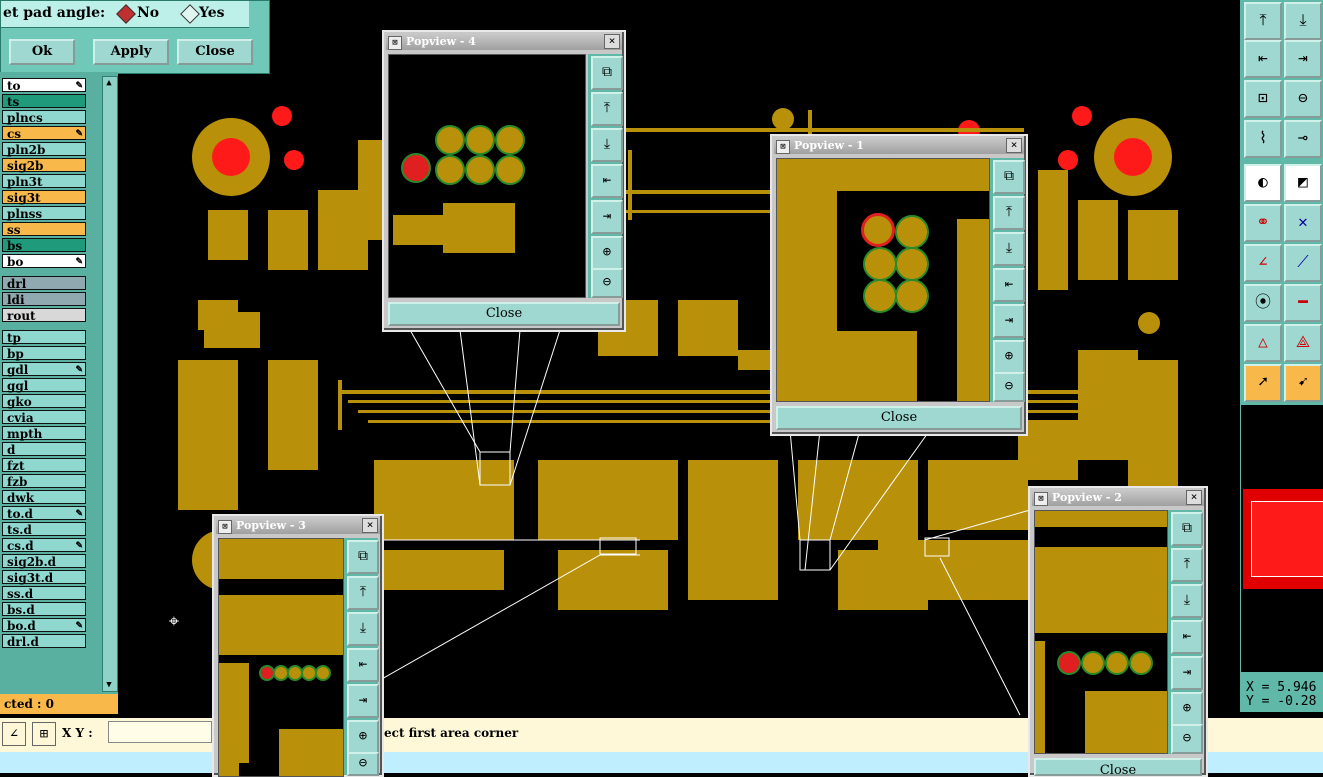  I want to click on layer-item: bs.d, so click(44, 609).